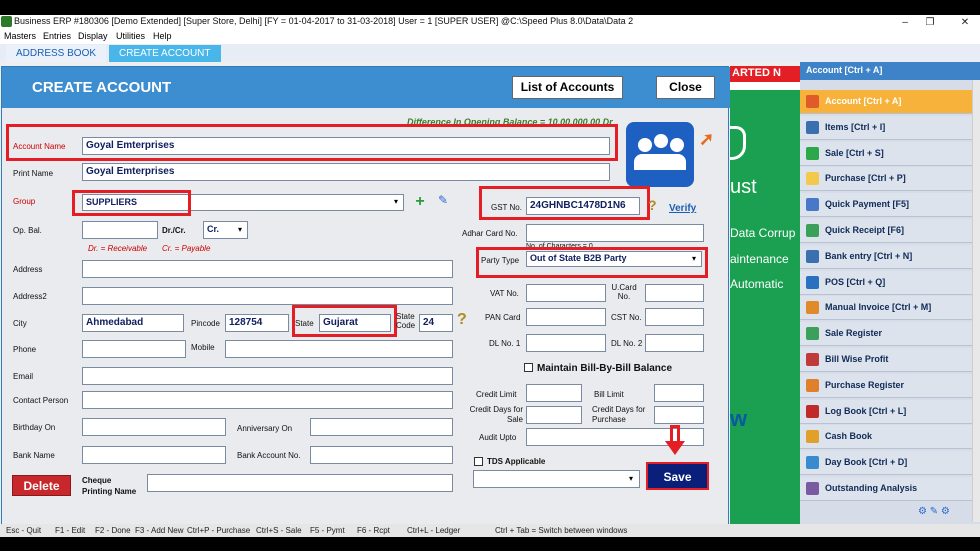 The image size is (980, 551). What do you see at coordinates (685, 87) in the screenshot?
I see `close-button: Close` at bounding box center [685, 87].